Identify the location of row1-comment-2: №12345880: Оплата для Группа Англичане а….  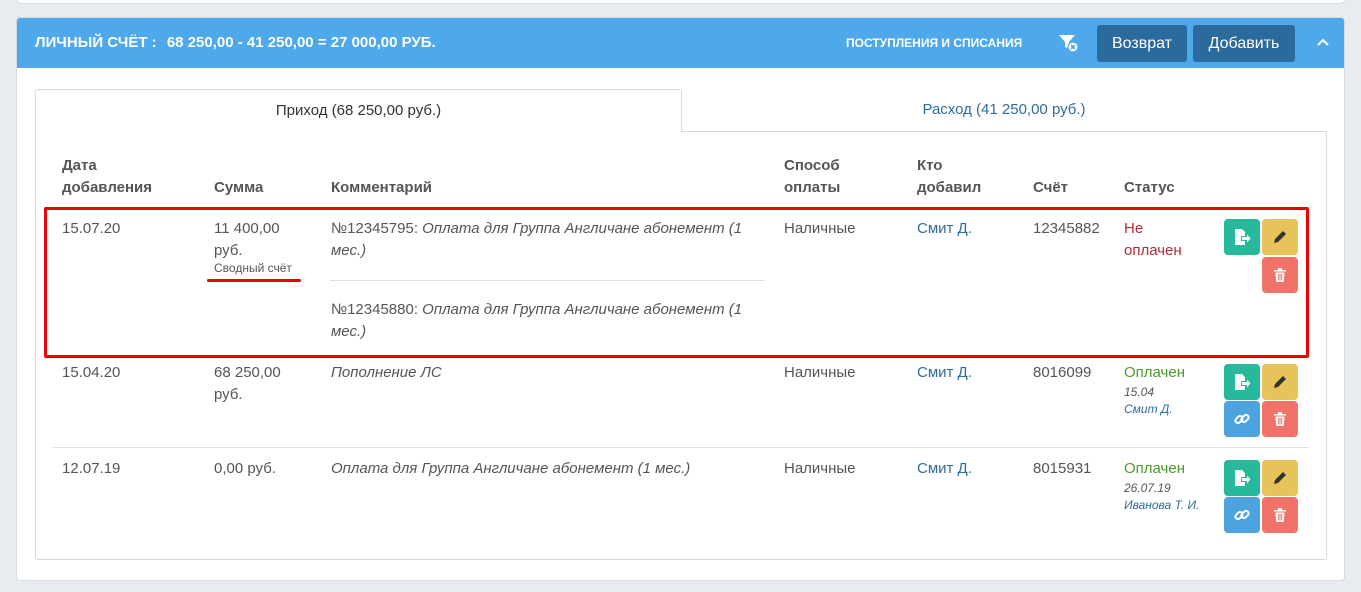
(551, 321).